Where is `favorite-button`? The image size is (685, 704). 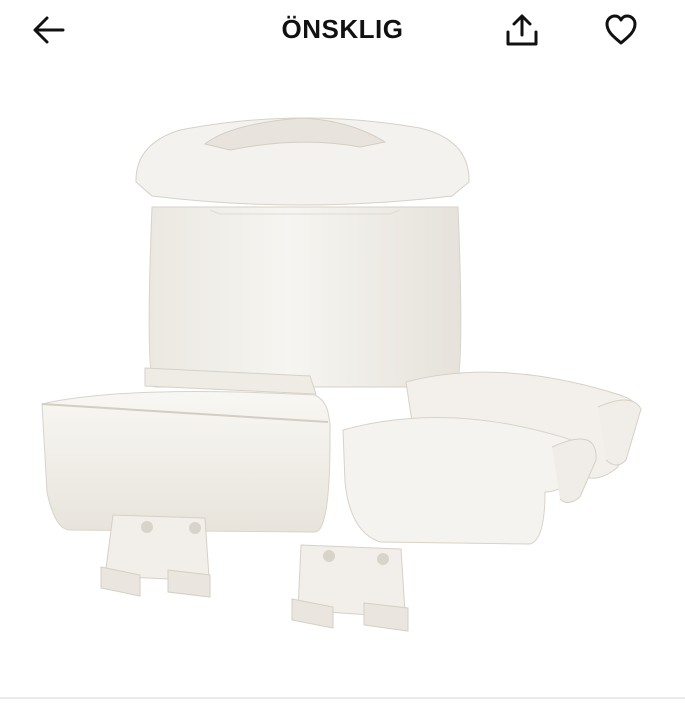
favorite-button is located at coordinates (621, 30).